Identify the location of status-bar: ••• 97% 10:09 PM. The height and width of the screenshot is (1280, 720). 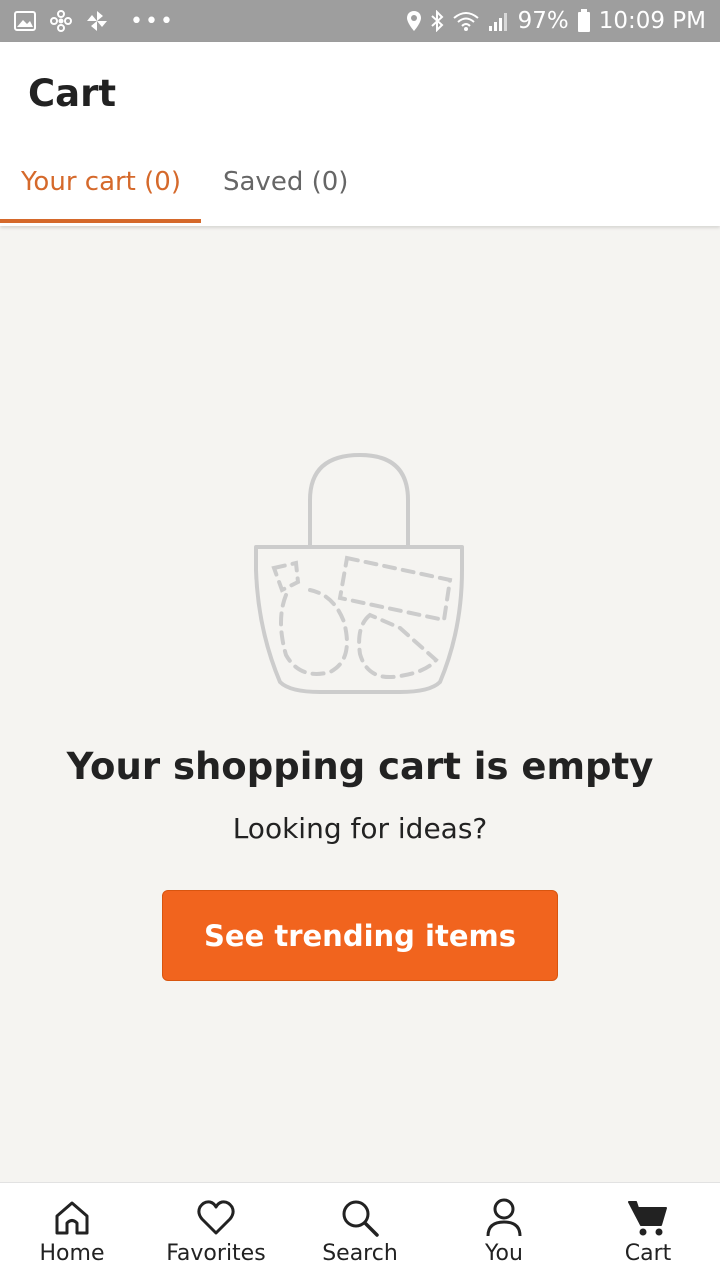
(360, 21).